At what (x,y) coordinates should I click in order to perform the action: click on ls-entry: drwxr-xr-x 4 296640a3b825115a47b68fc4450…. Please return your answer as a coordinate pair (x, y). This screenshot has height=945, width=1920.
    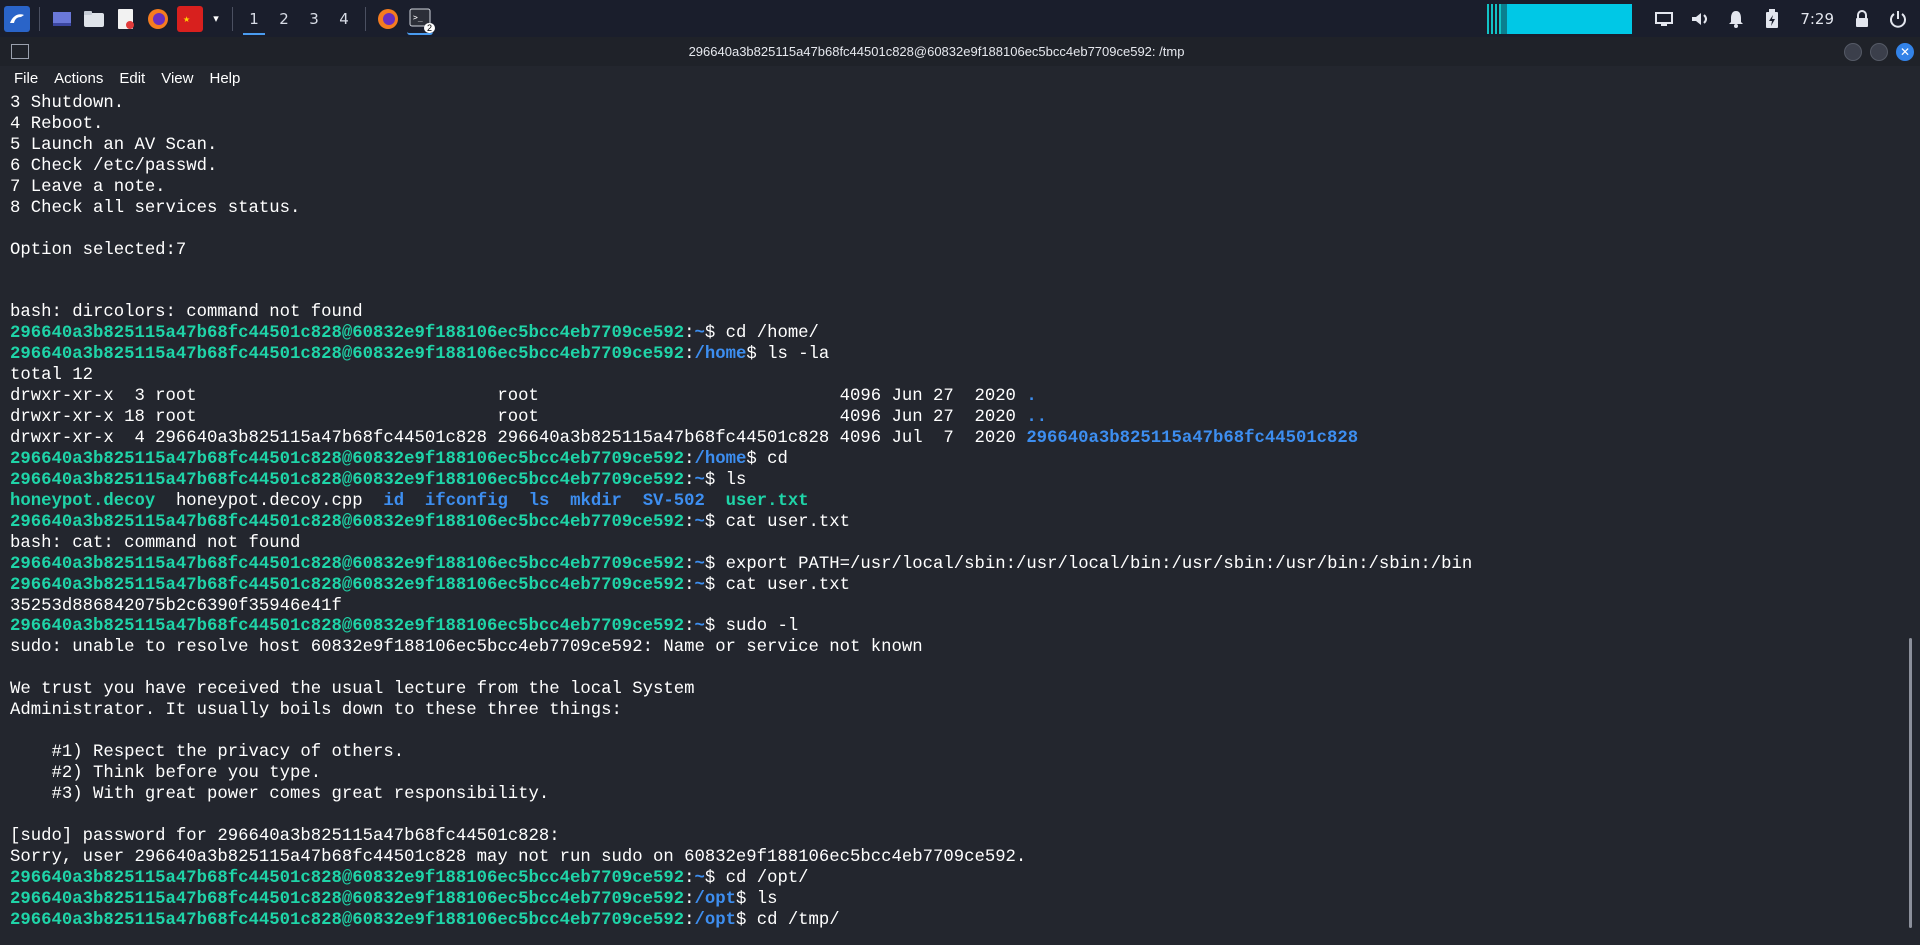
    Looking at the image, I should click on (518, 438).